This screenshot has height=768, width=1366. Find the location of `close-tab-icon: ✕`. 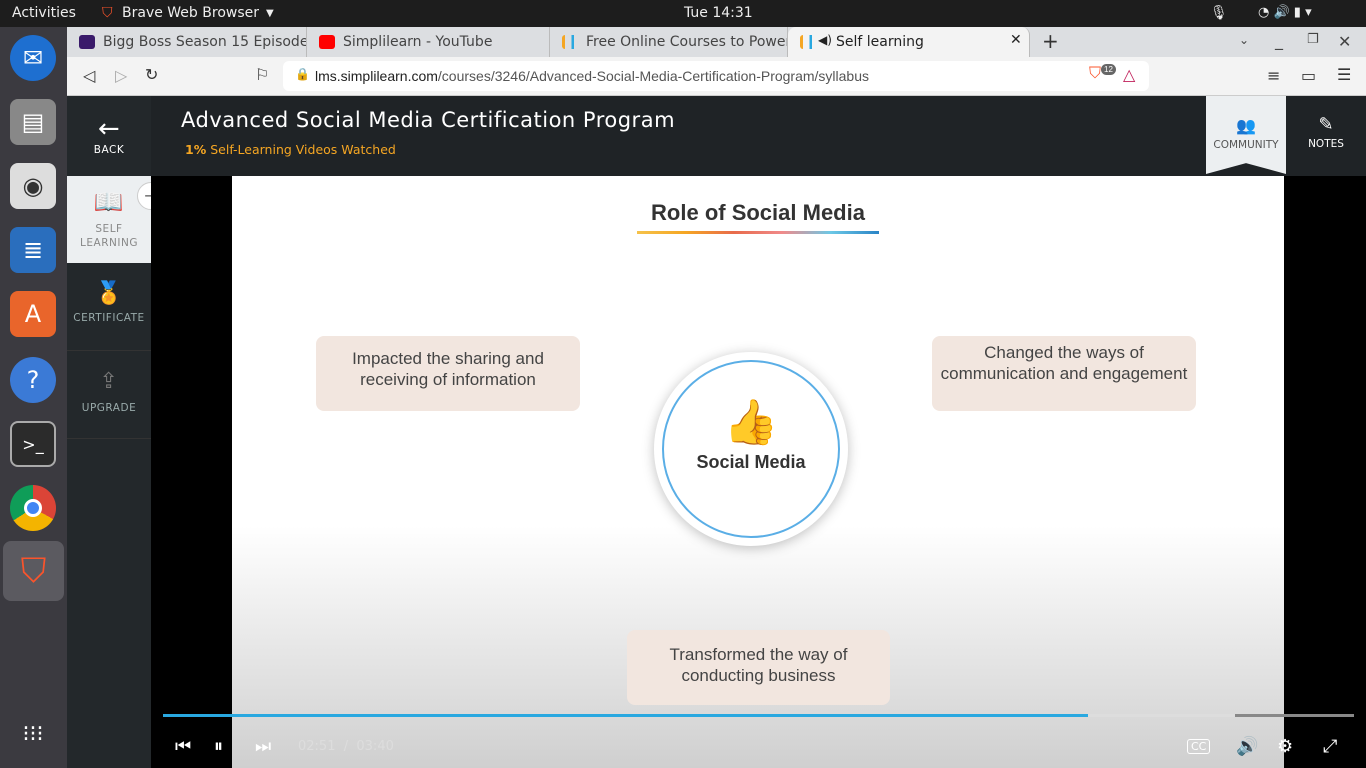

close-tab-icon: ✕ is located at coordinates (1016, 40).